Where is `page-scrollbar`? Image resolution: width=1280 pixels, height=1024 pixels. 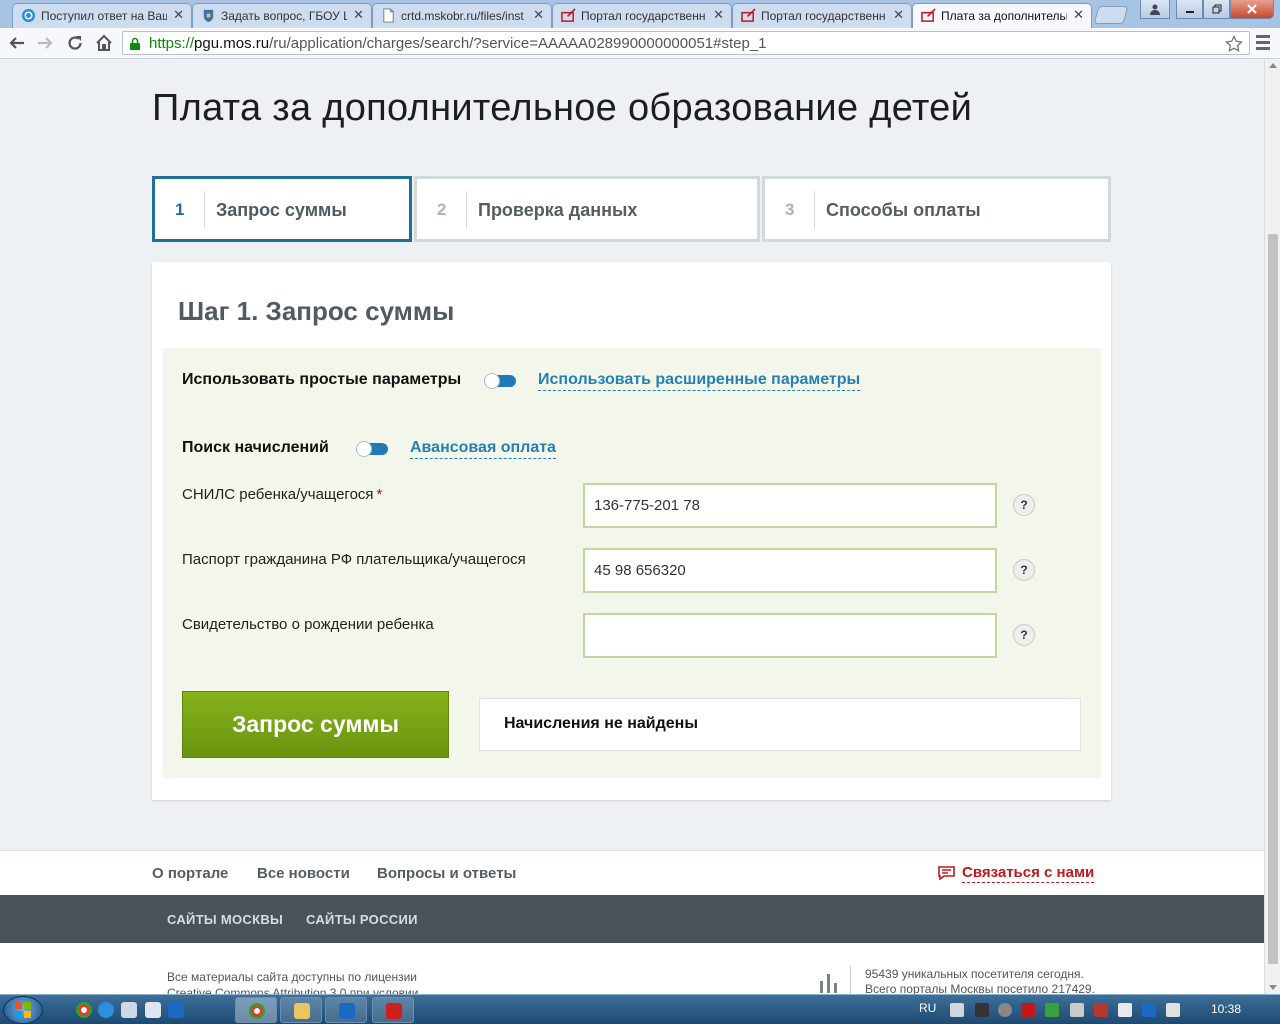
page-scrollbar is located at coordinates (1272, 526).